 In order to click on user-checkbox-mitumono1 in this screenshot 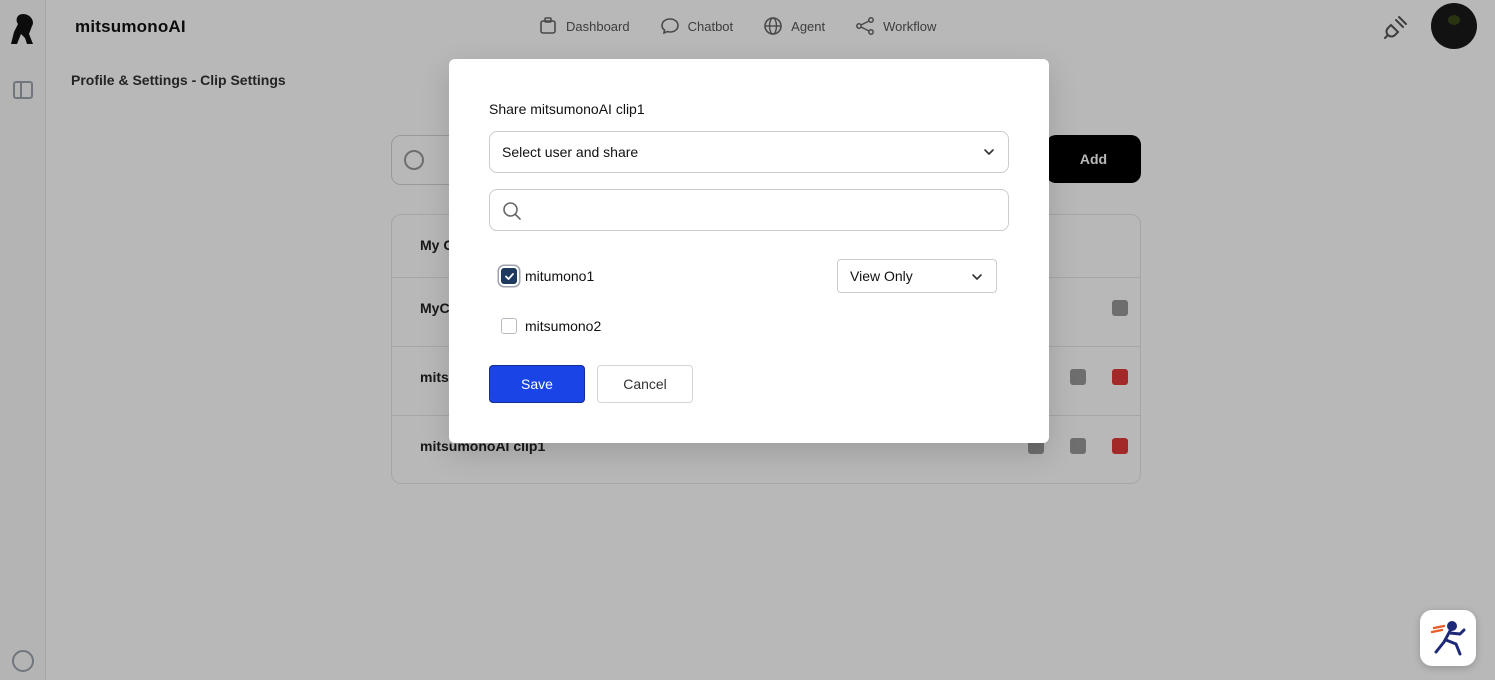, I will do `click(509, 276)`.